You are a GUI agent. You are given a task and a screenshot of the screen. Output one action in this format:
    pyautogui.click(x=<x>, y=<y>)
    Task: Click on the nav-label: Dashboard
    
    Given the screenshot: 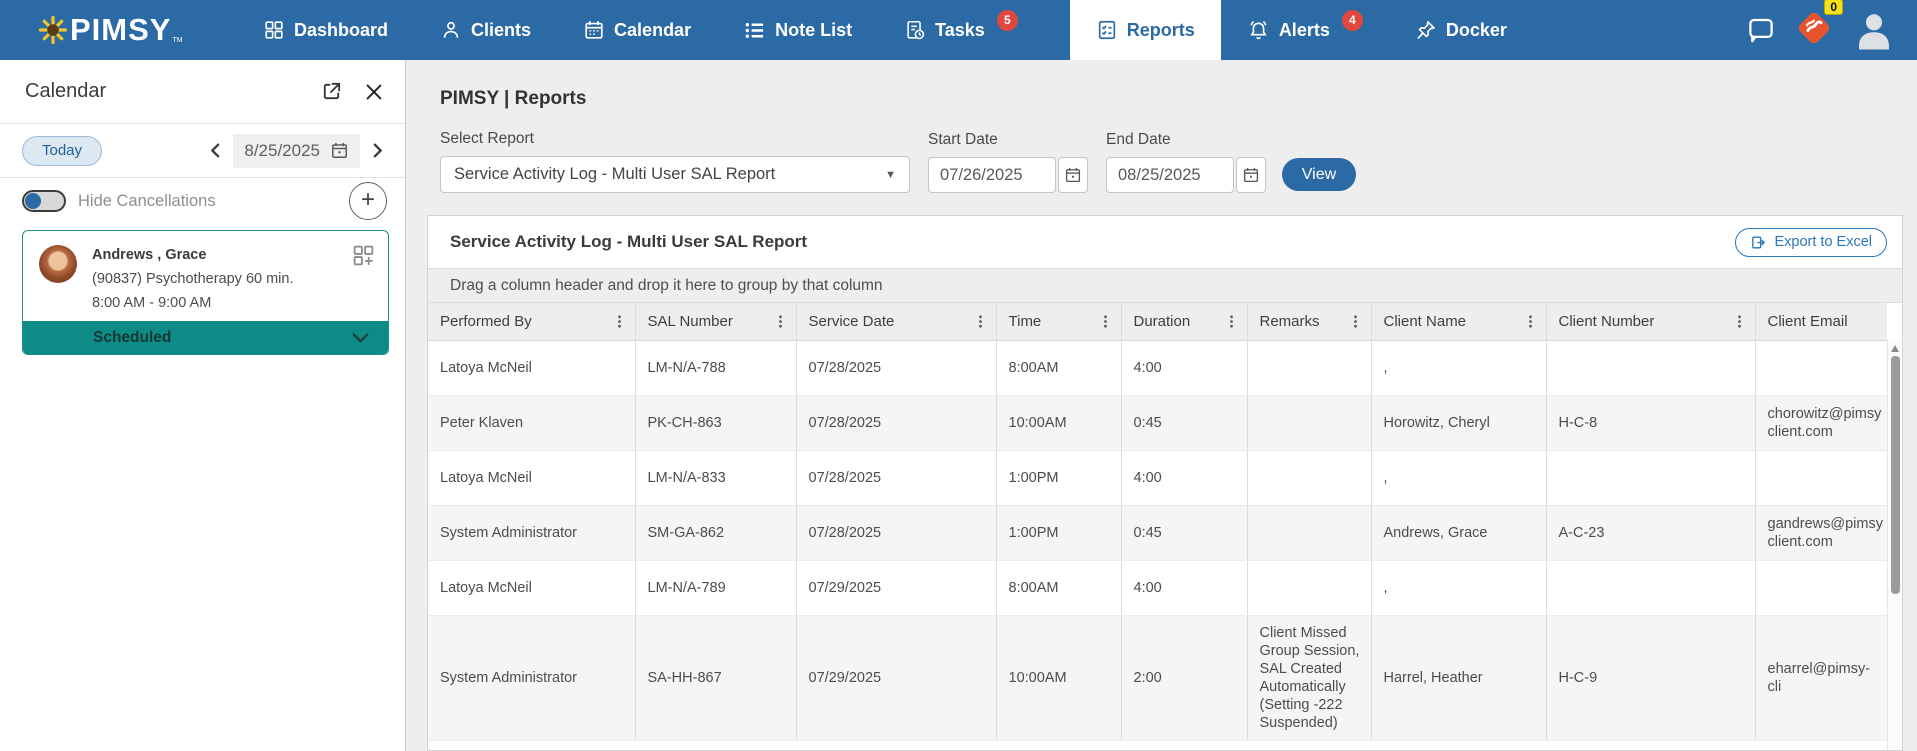 What is the action you would take?
    pyautogui.click(x=341, y=29)
    